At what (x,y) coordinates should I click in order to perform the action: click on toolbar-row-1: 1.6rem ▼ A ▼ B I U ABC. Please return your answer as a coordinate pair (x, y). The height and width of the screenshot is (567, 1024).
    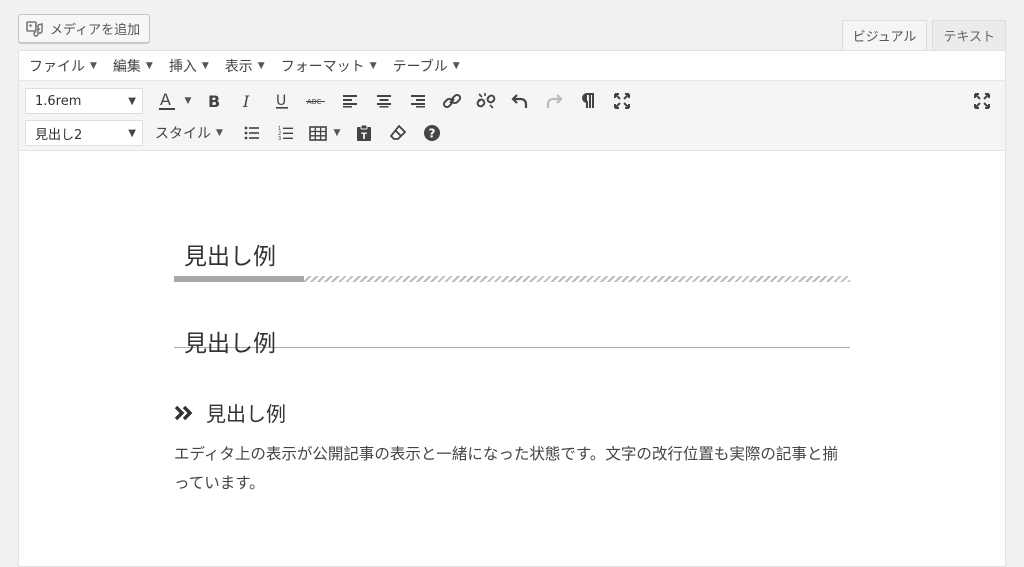
    Looking at the image, I should click on (332, 101).